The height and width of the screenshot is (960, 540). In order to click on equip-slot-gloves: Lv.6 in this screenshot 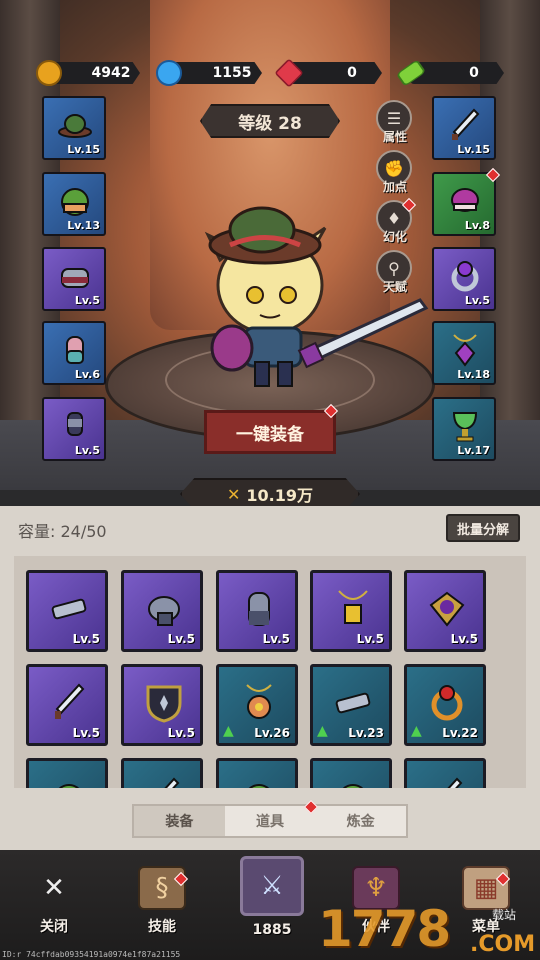, I will do `click(74, 353)`.